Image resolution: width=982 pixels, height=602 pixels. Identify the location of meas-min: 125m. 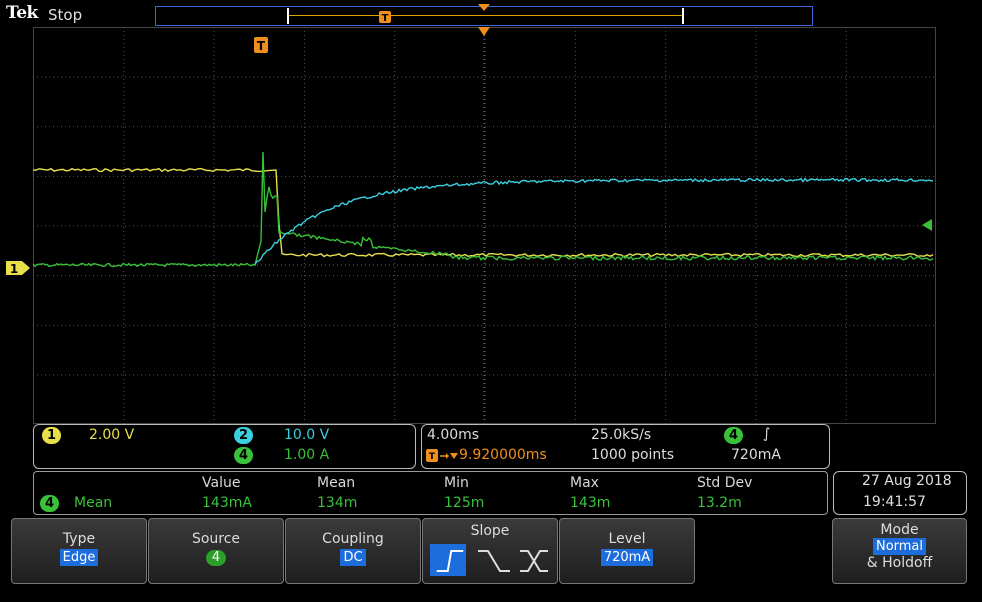
(464, 503).